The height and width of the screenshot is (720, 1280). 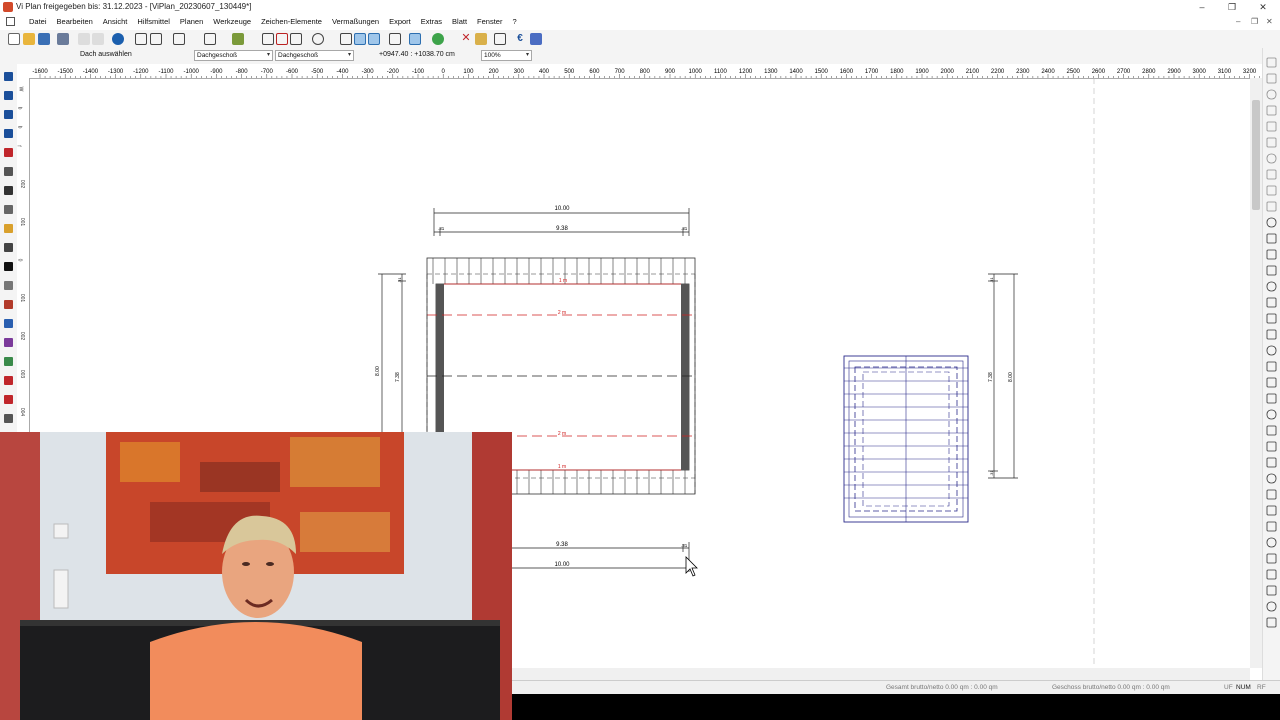 What do you see at coordinates (355, 21) in the screenshot?
I see `menu-item-vermaßungen: Vermaßungen` at bounding box center [355, 21].